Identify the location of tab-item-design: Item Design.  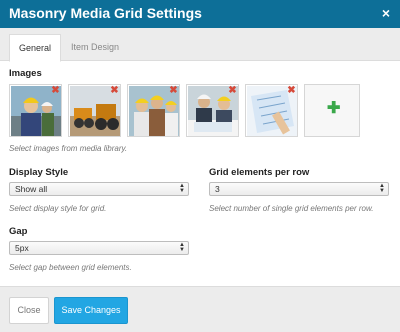
(95, 48).